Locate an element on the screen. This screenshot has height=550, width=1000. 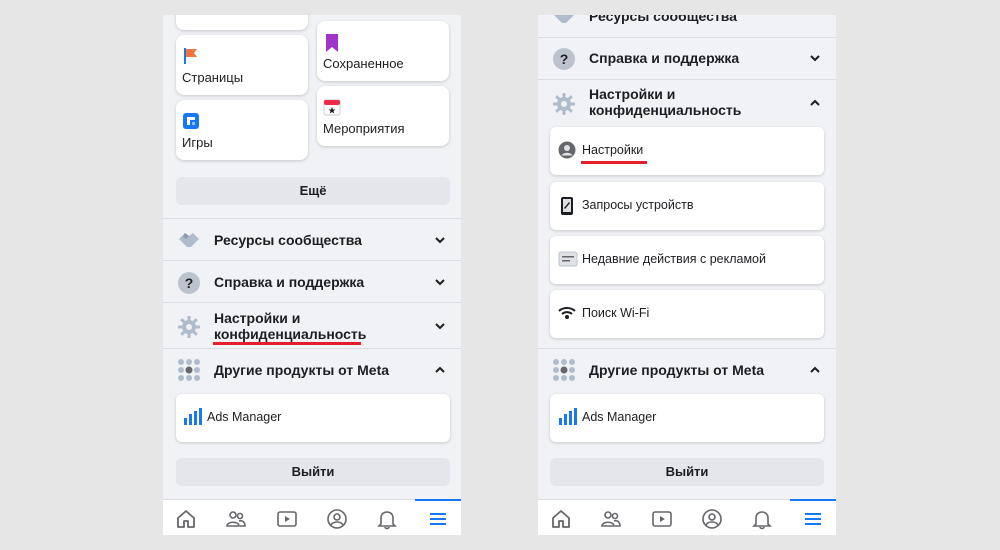
ad-activity-icon is located at coordinates (568, 261).